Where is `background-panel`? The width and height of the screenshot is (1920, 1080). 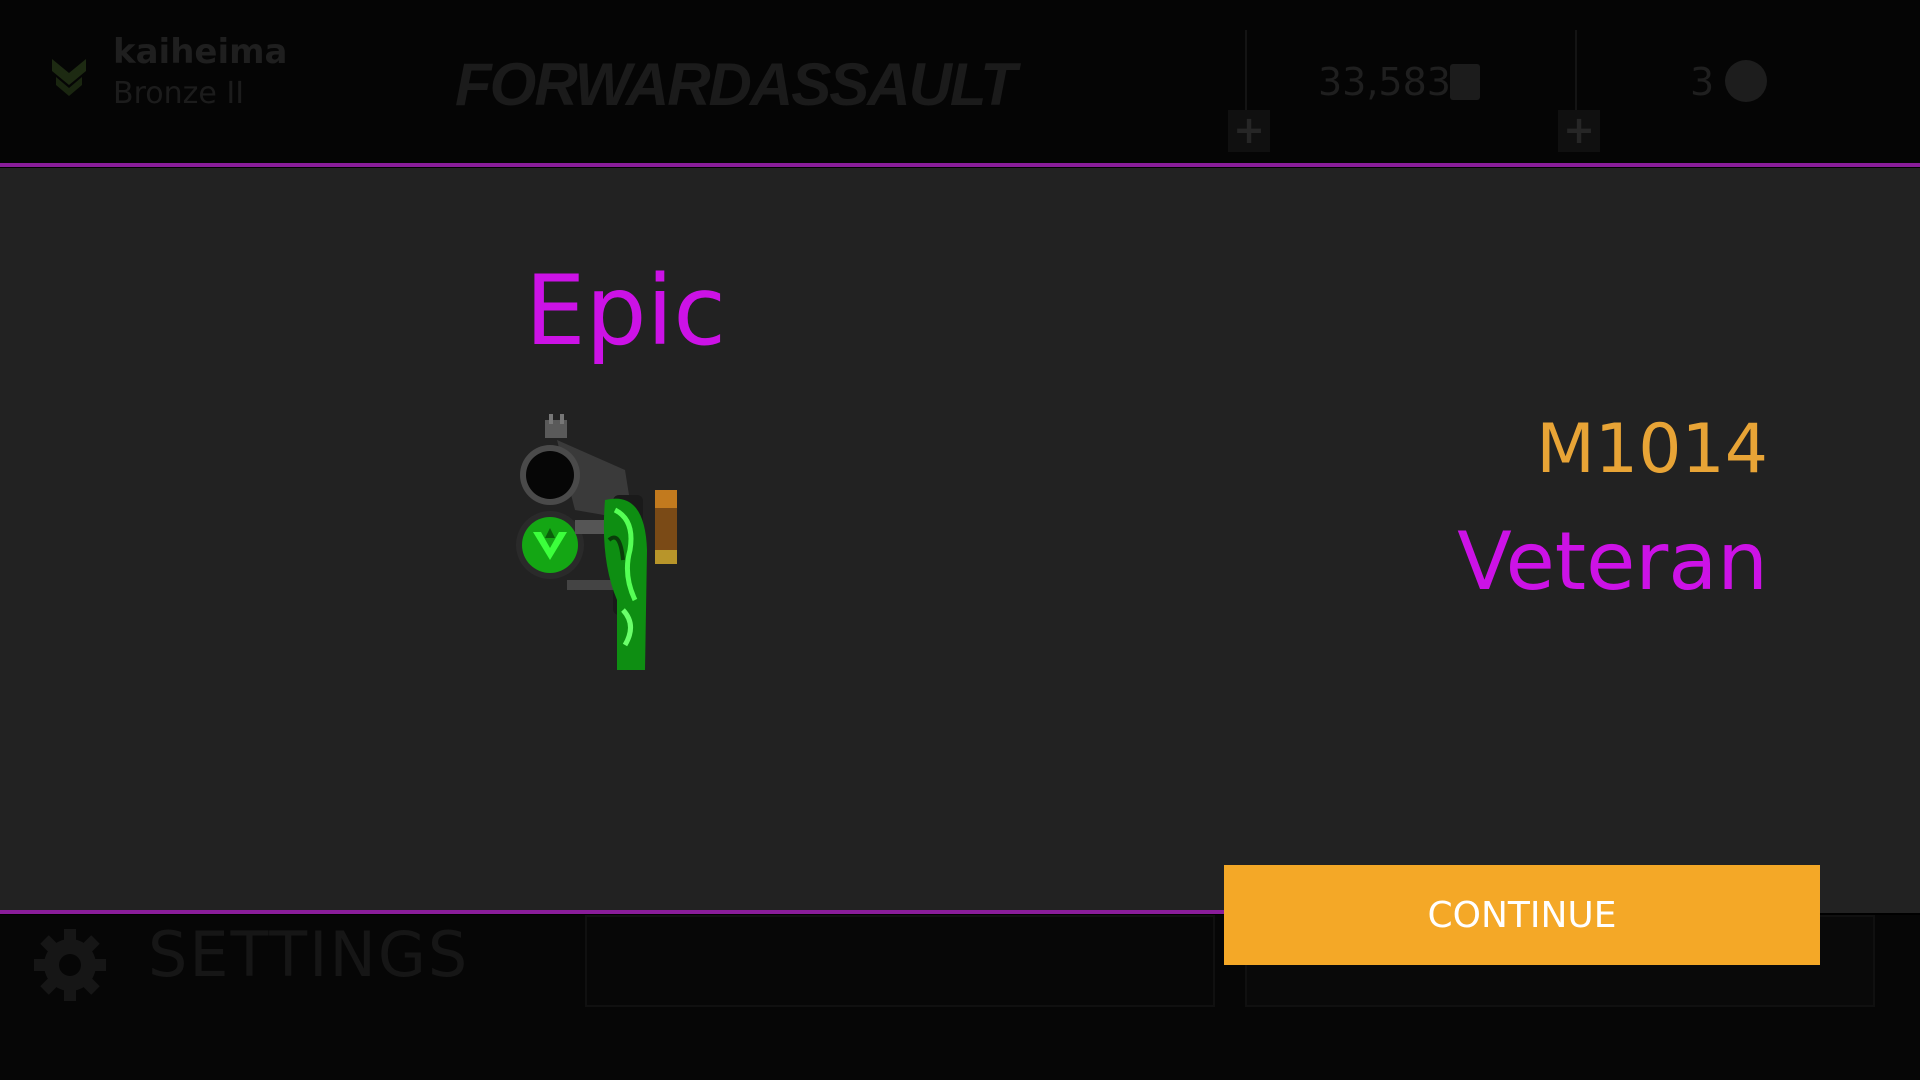
background-panel is located at coordinates (900, 961).